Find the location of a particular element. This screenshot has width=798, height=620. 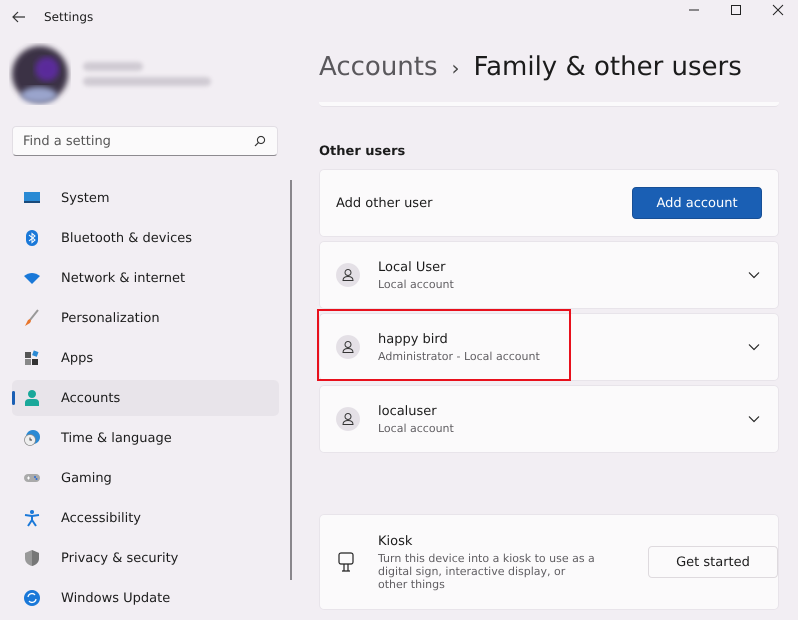

kiosk-title: Kiosk is located at coordinates (396, 541).